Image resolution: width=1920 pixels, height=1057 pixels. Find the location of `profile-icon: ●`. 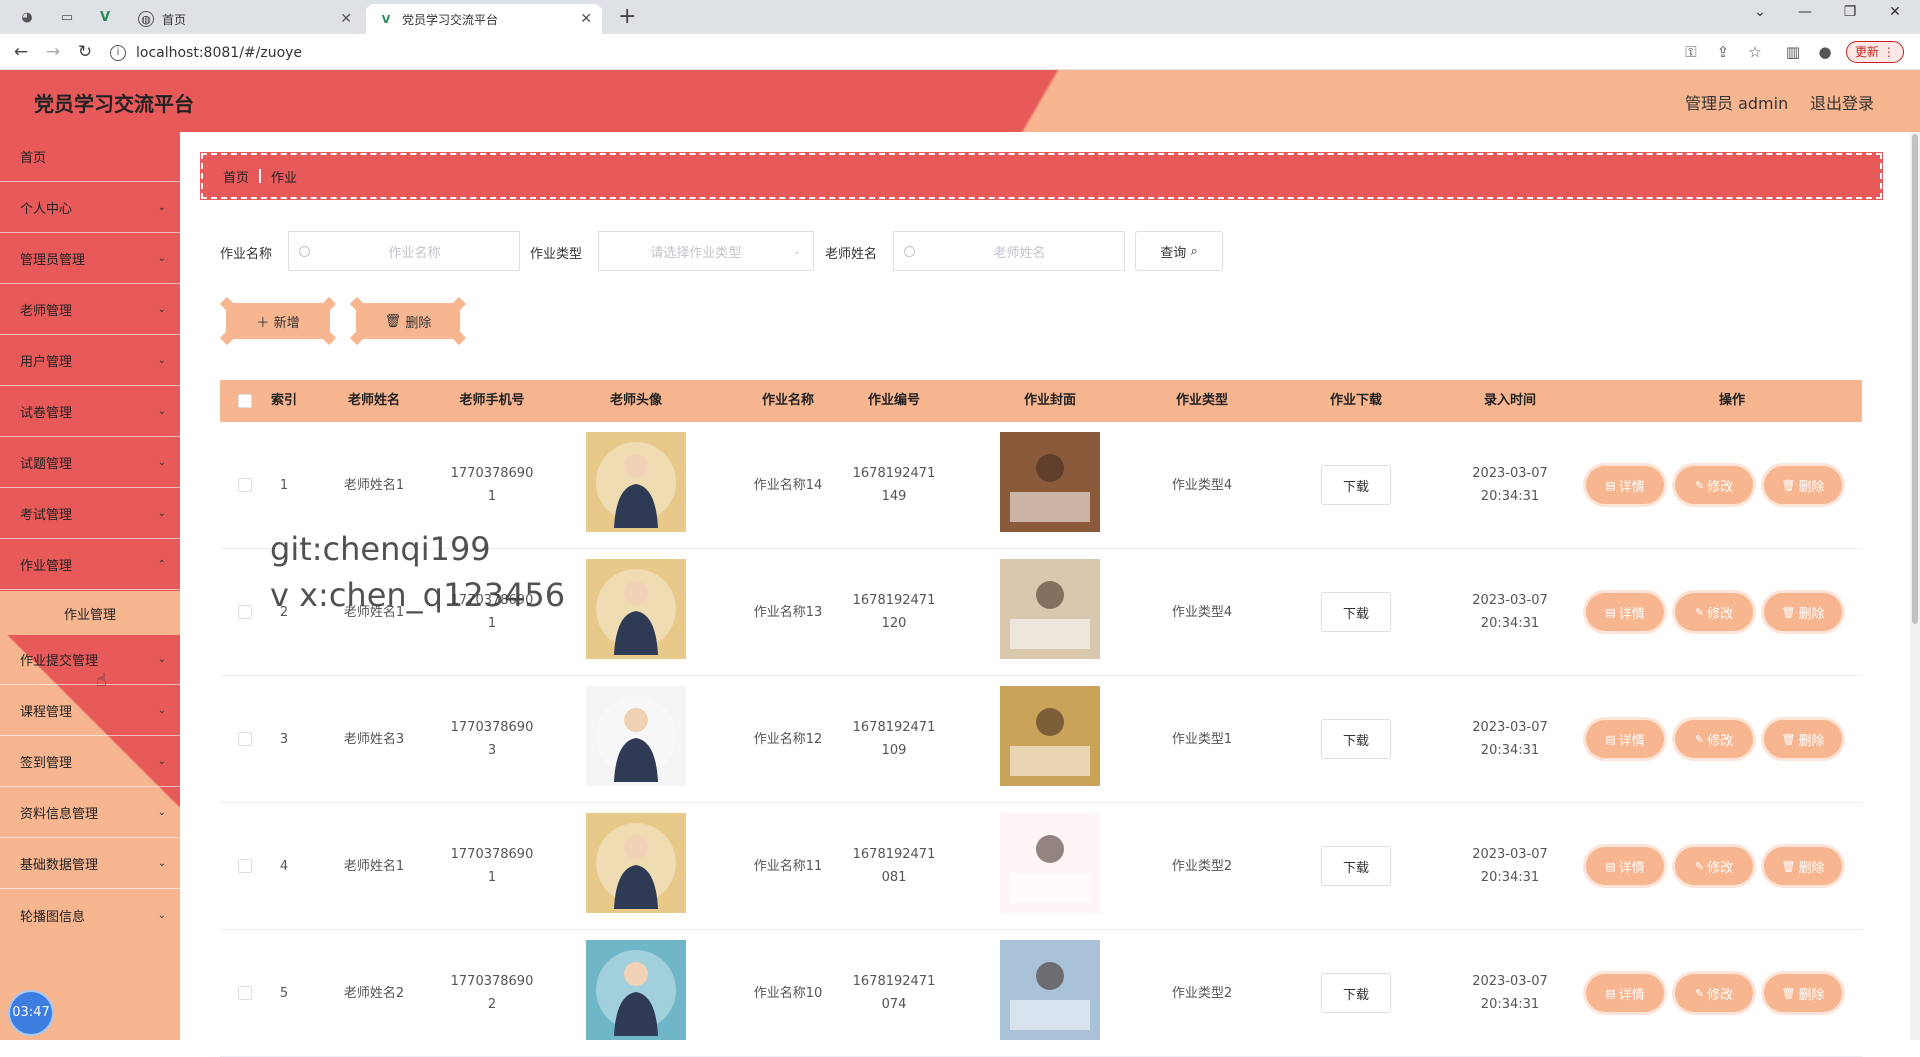

profile-icon: ● is located at coordinates (1825, 52).